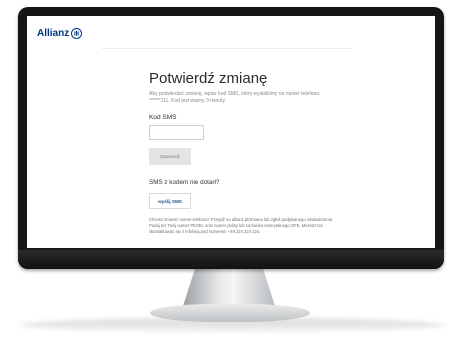 The width and height of the screenshot is (463, 340). What do you see at coordinates (170, 156) in the screenshot?
I see `confirm-button: Zatwierdź` at bounding box center [170, 156].